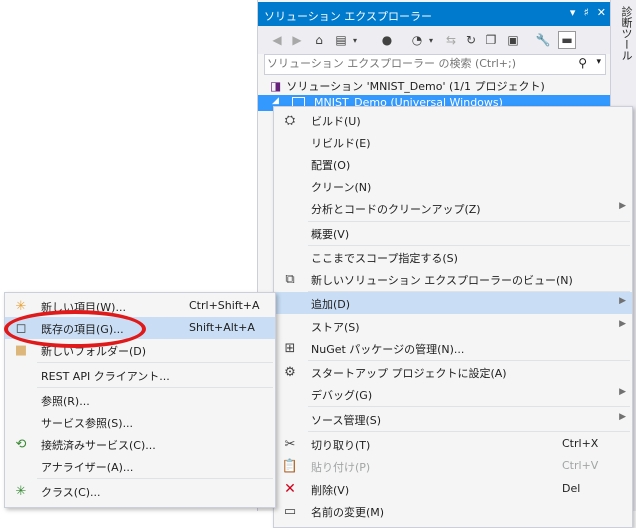 The image size is (636, 528). What do you see at coordinates (341, 445) in the screenshot?
I see `menu-item-label: 切り取り(T)` at bounding box center [341, 445].